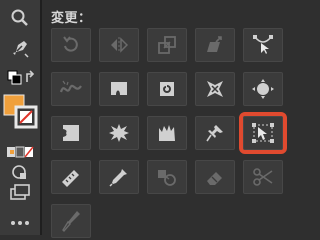 The width and height of the screenshot is (320, 240). Describe the element at coordinates (20, 172) in the screenshot. I see `draw-mode-icon` at that location.